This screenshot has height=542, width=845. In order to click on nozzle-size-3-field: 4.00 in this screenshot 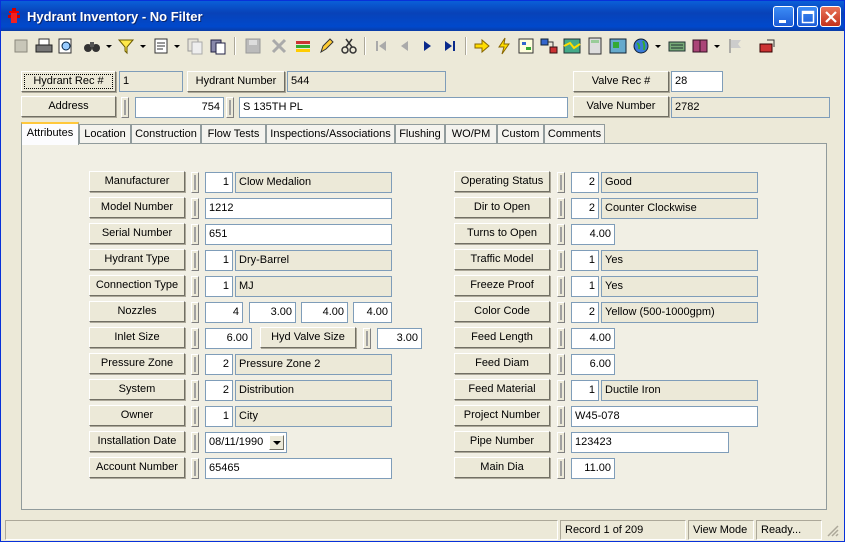, I will do `click(372, 312)`.